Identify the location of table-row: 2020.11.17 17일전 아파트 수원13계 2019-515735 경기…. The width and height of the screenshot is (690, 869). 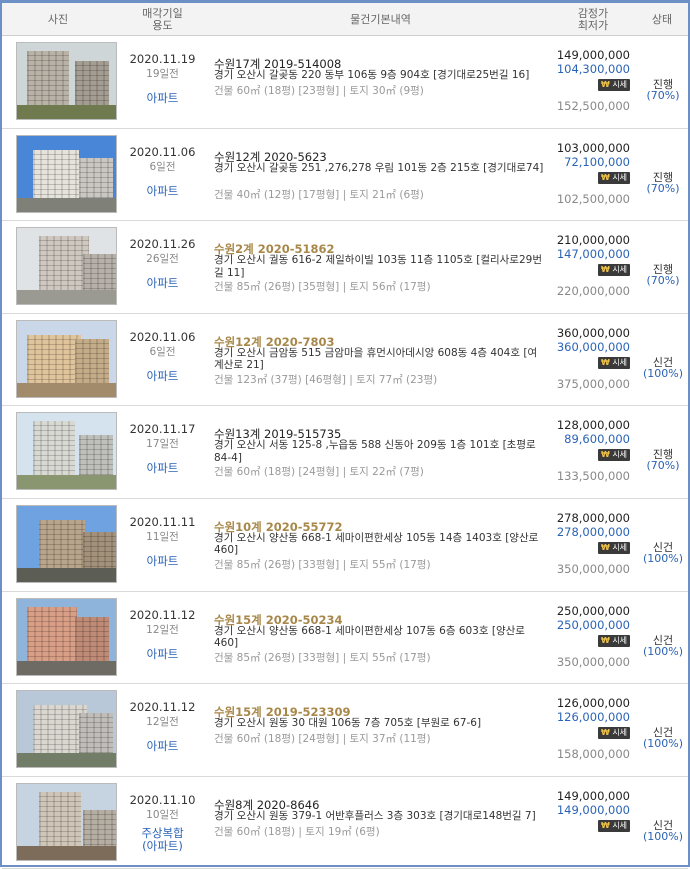
(345, 452).